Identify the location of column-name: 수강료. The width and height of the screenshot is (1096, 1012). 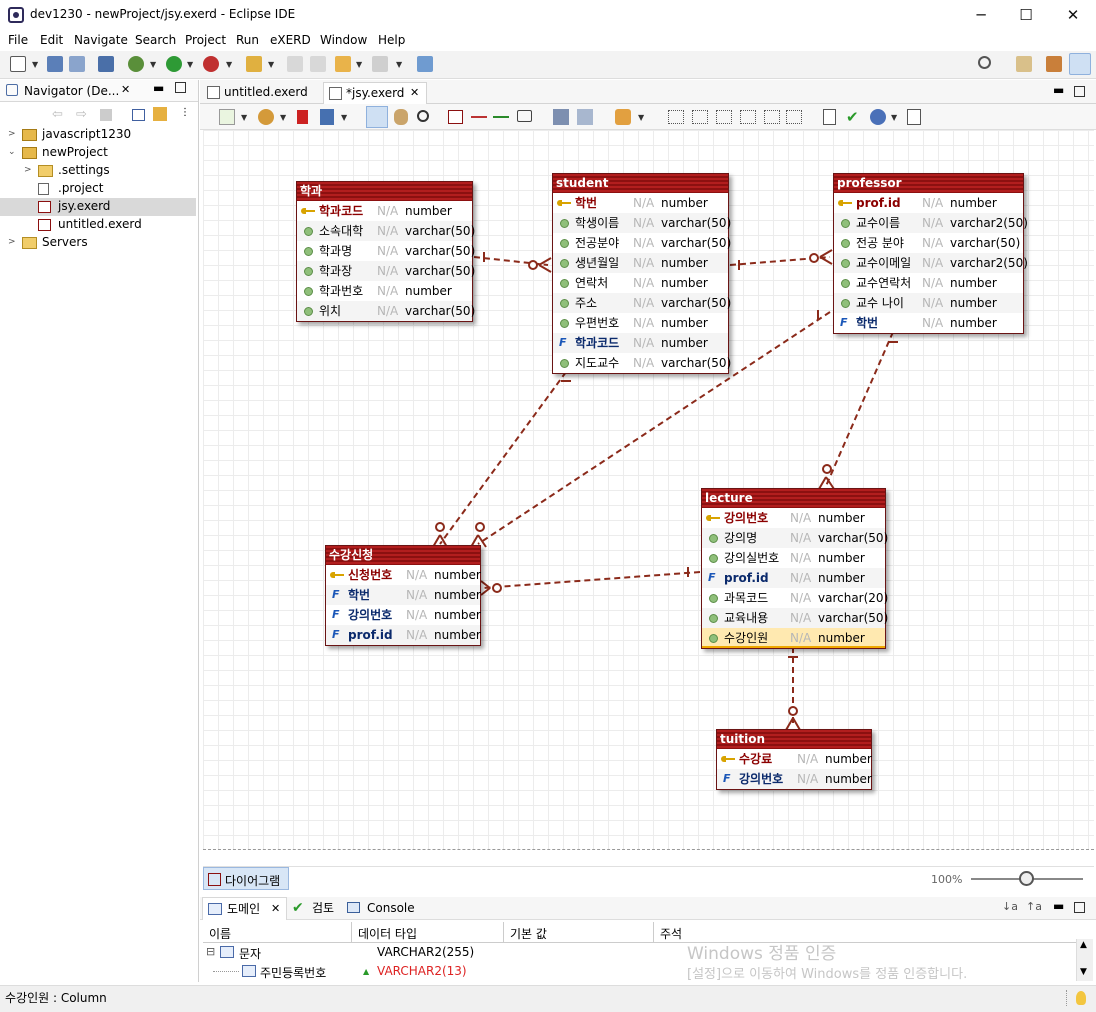
(756, 759).